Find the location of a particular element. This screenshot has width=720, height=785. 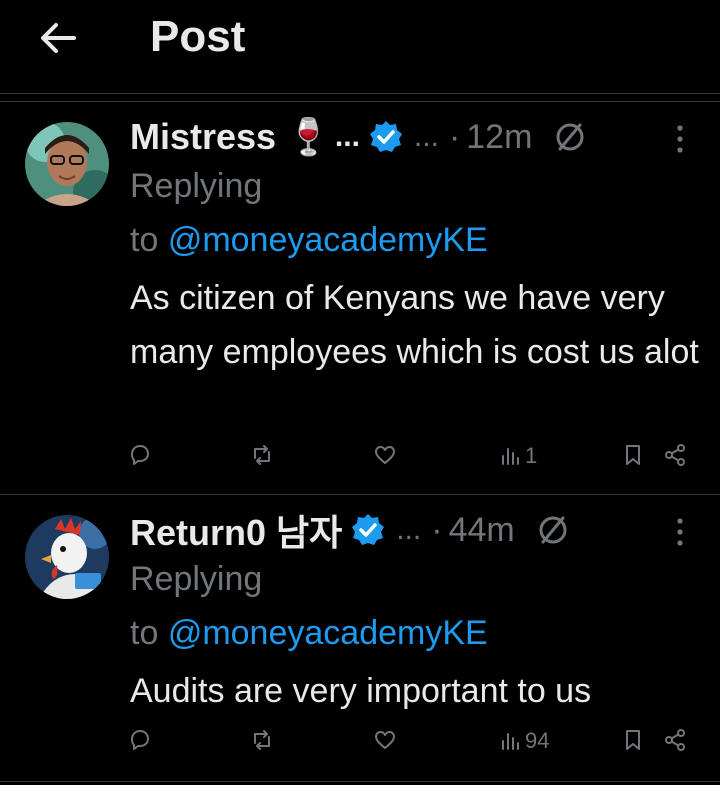

post-time: 12m is located at coordinates (499, 137).